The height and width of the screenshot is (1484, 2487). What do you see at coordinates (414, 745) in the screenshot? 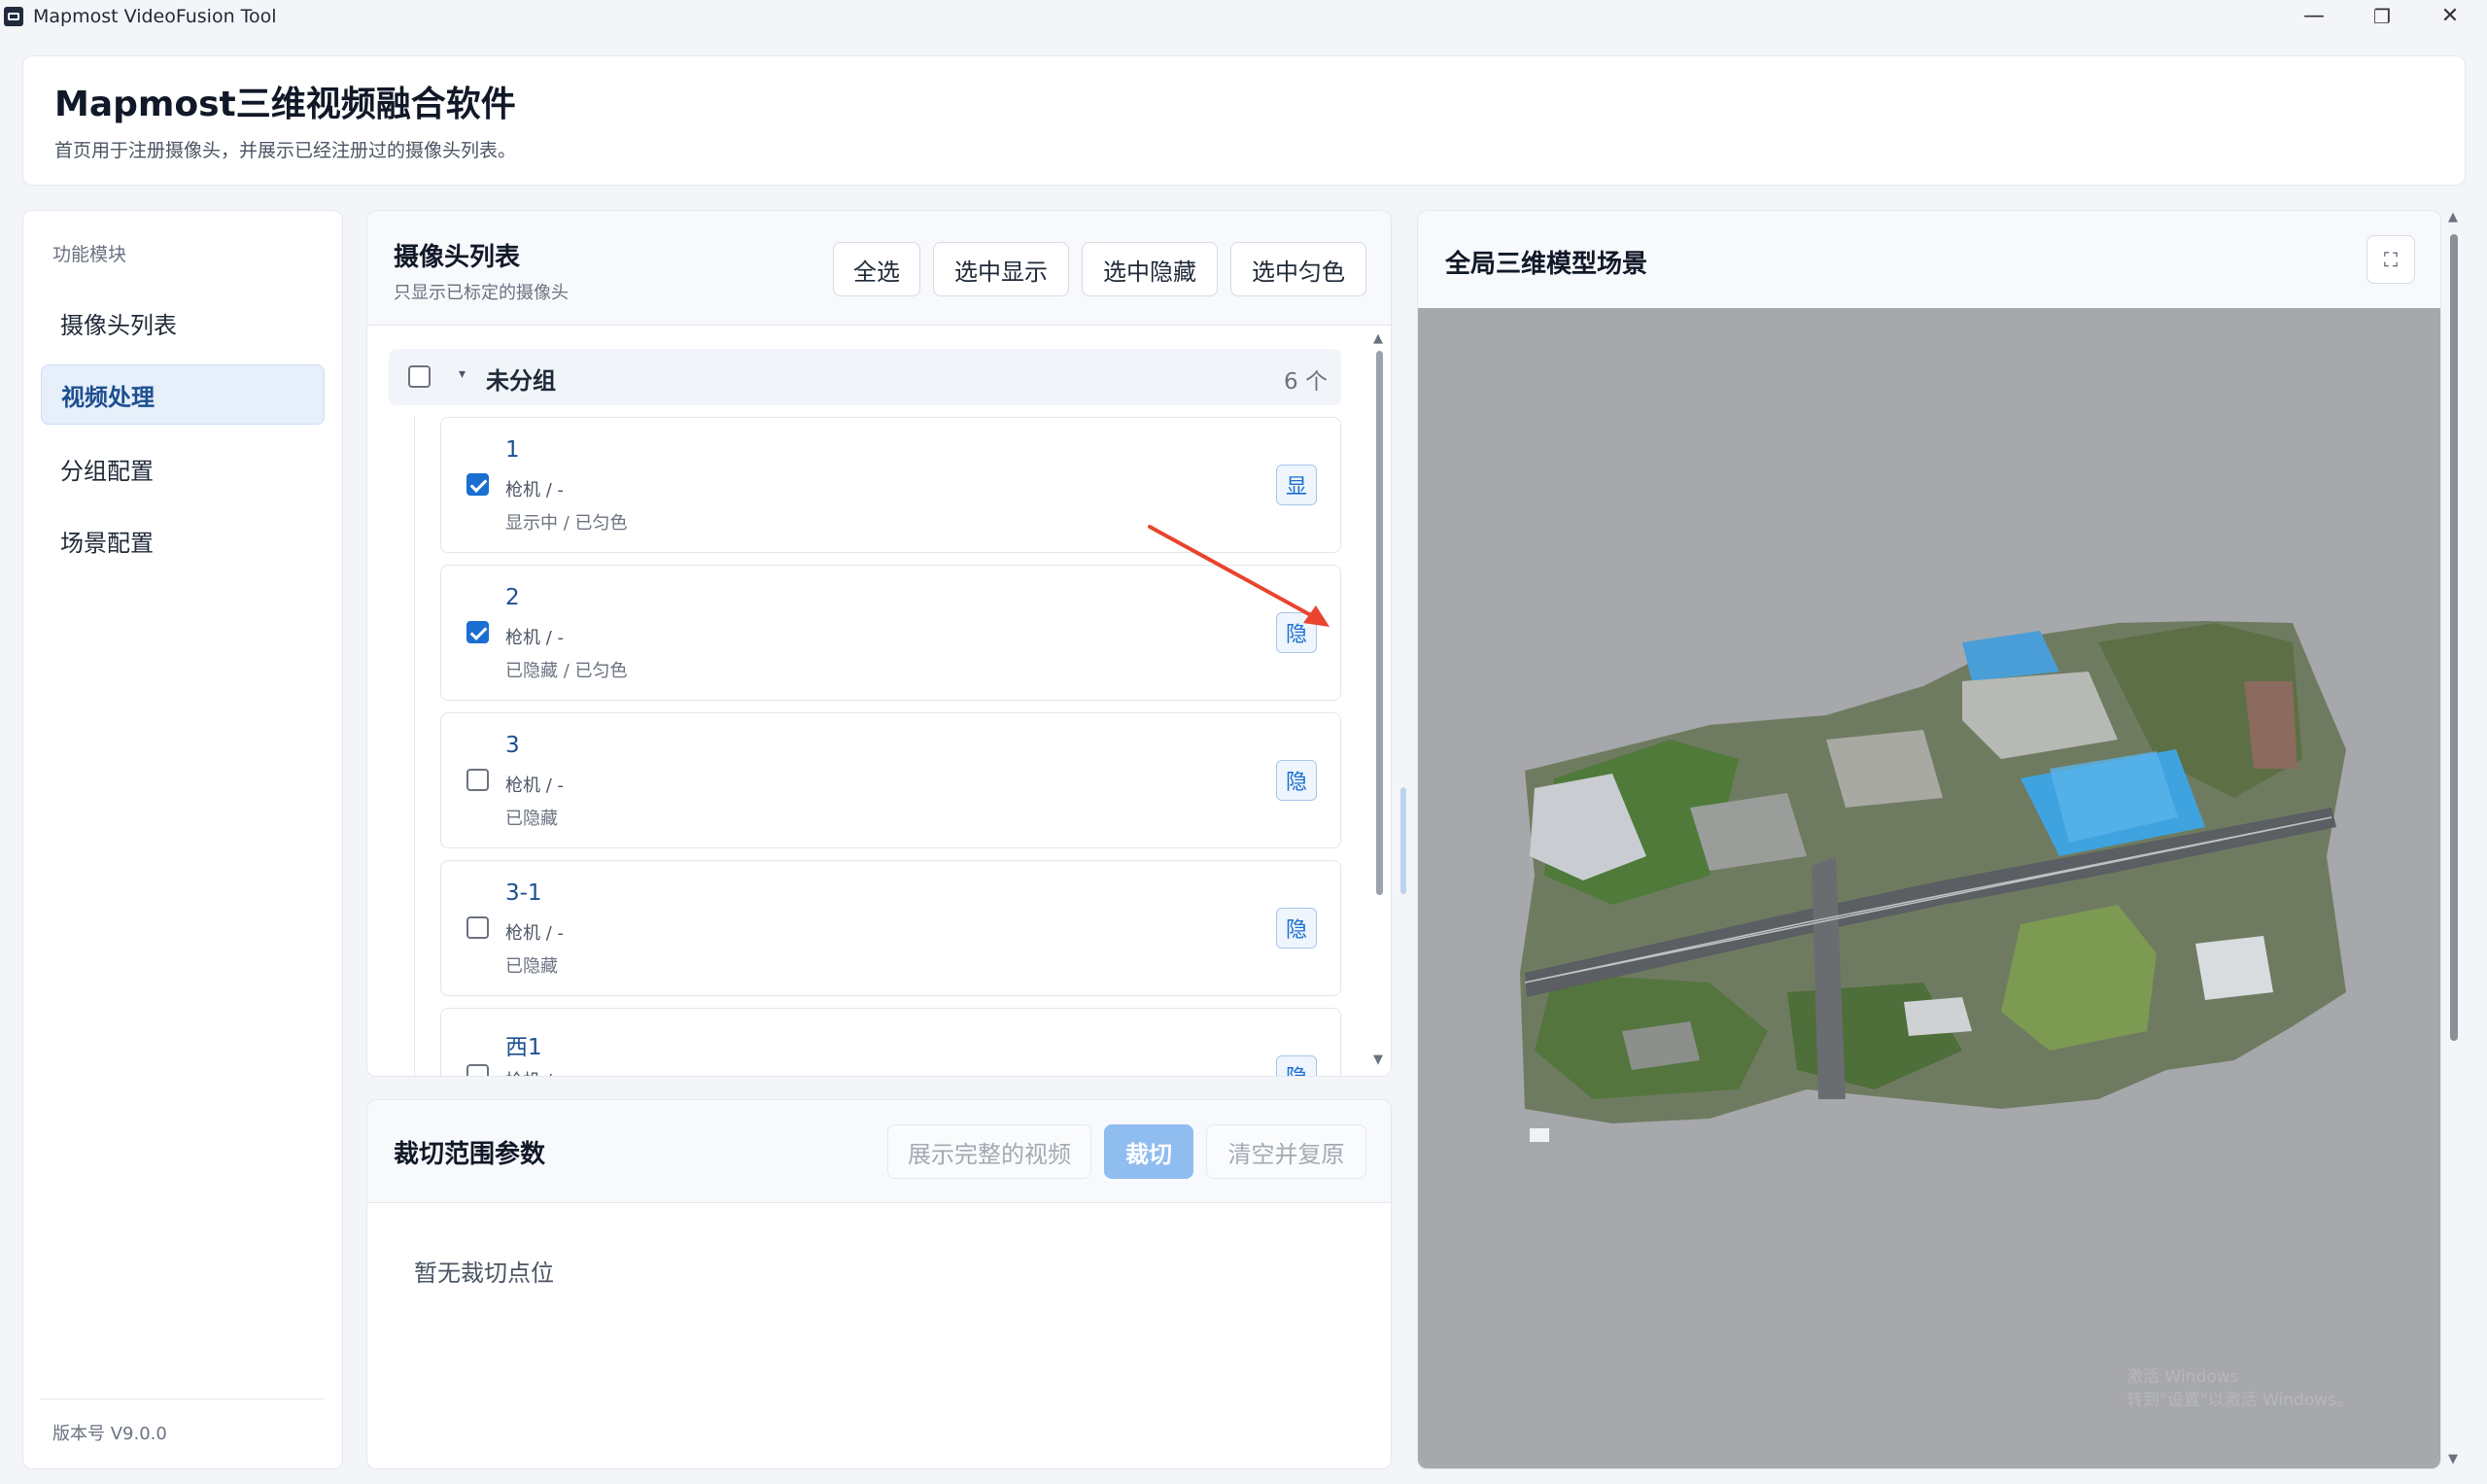
I see `tree-guide-line` at bounding box center [414, 745].